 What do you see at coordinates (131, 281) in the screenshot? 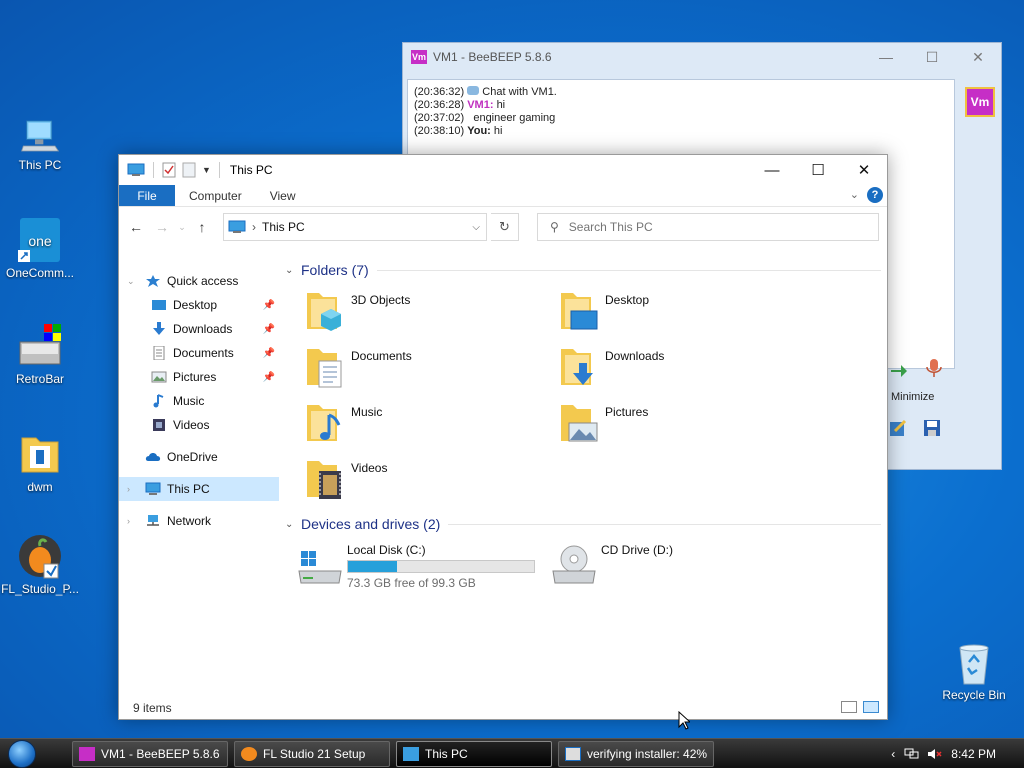
I see `collapse-icon: ⌄` at bounding box center [131, 281].